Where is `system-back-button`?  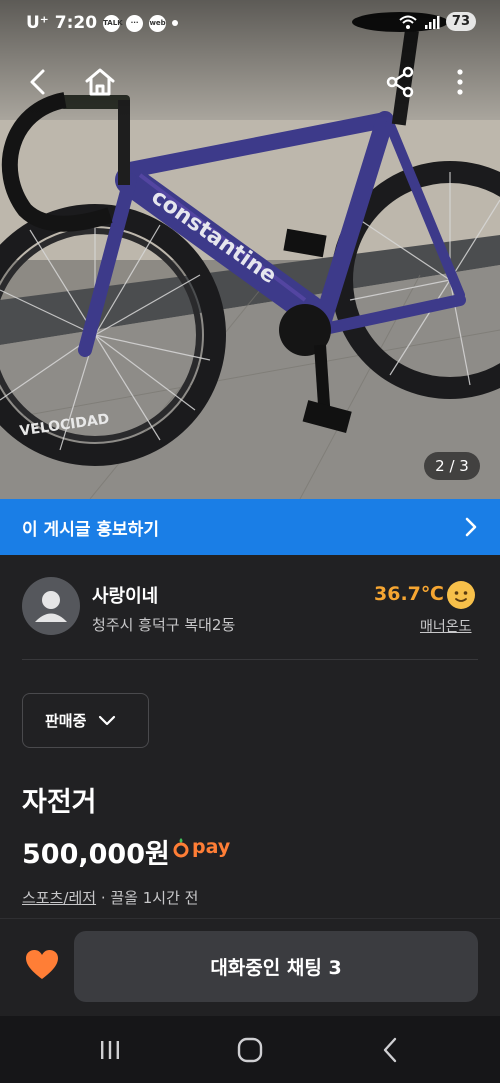
system-back-button is located at coordinates (390, 1050).